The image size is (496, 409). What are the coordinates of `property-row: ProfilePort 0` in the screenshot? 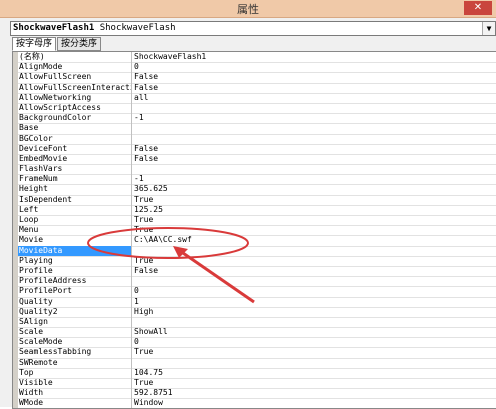 It's located at (257, 292).